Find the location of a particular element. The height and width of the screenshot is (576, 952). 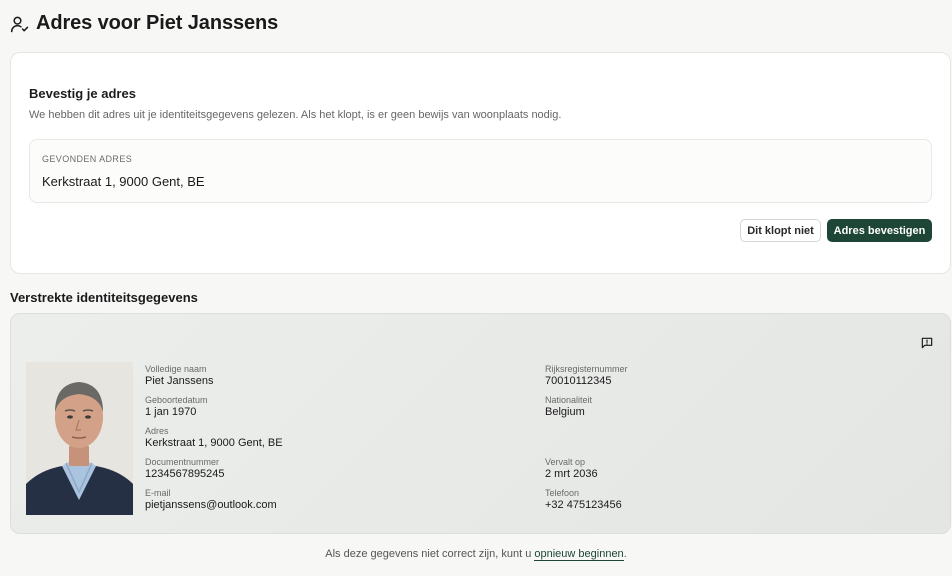

field-value: Piet Janssens is located at coordinates (179, 381).